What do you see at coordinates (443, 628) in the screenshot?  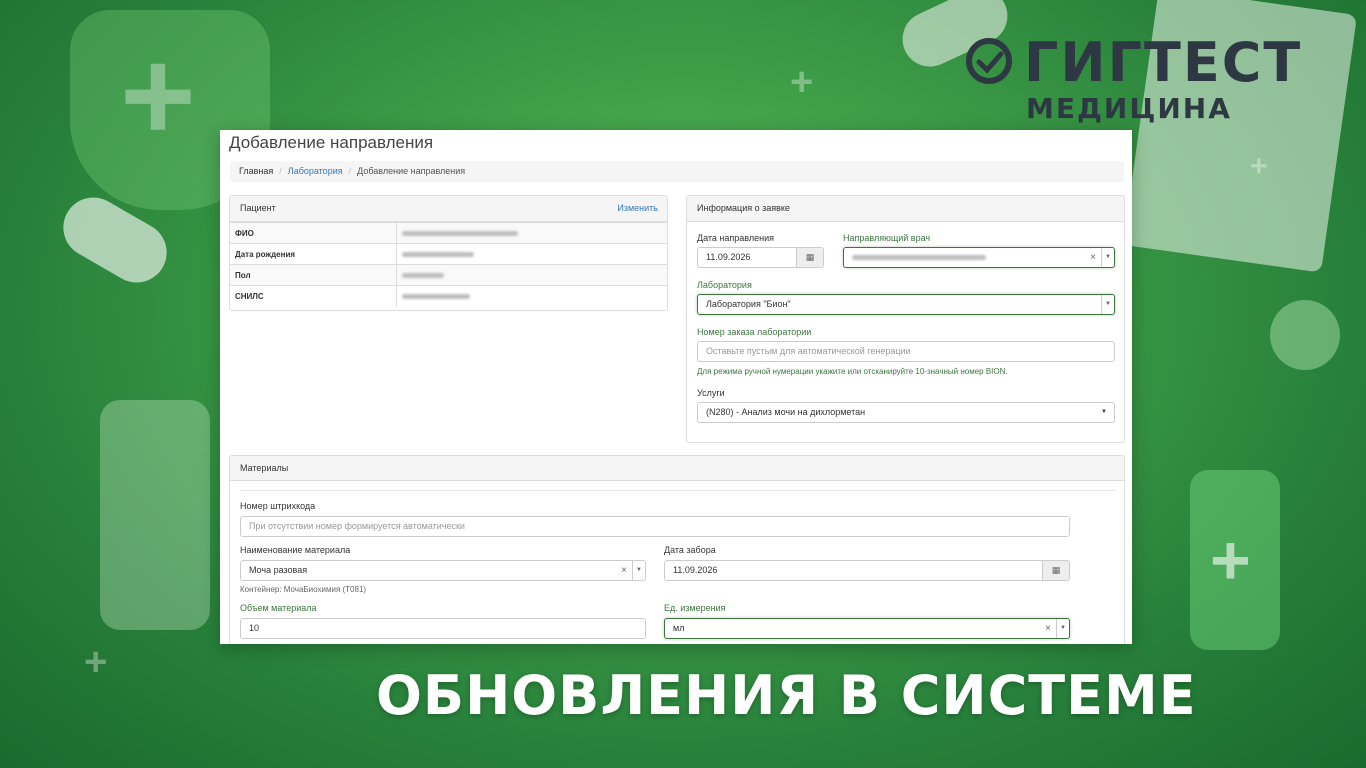 I see `material-volume-input: 10` at bounding box center [443, 628].